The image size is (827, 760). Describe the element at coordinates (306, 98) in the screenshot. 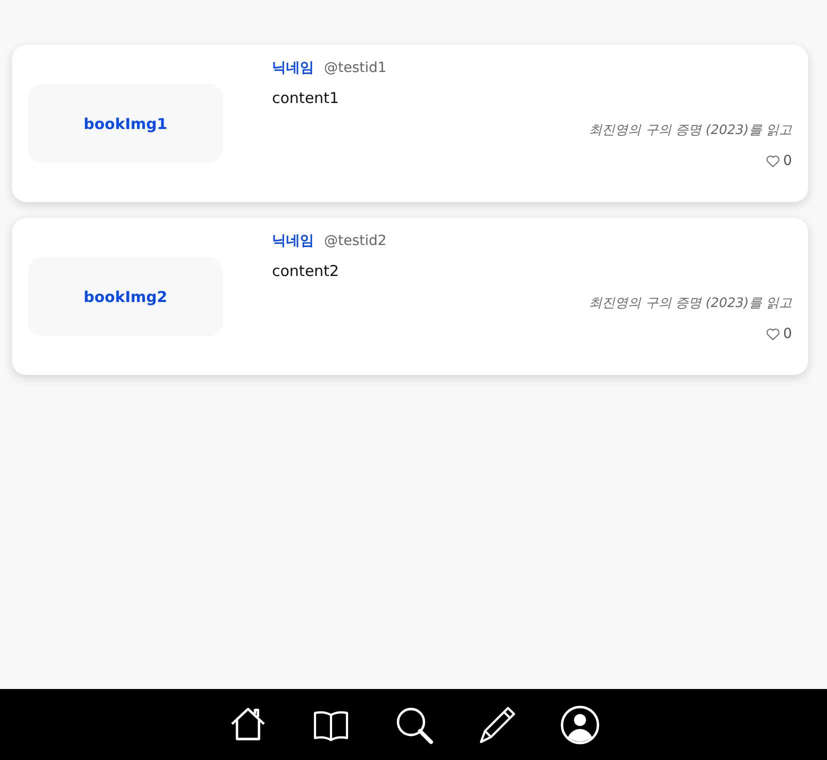

I see `post-content: content1` at that location.